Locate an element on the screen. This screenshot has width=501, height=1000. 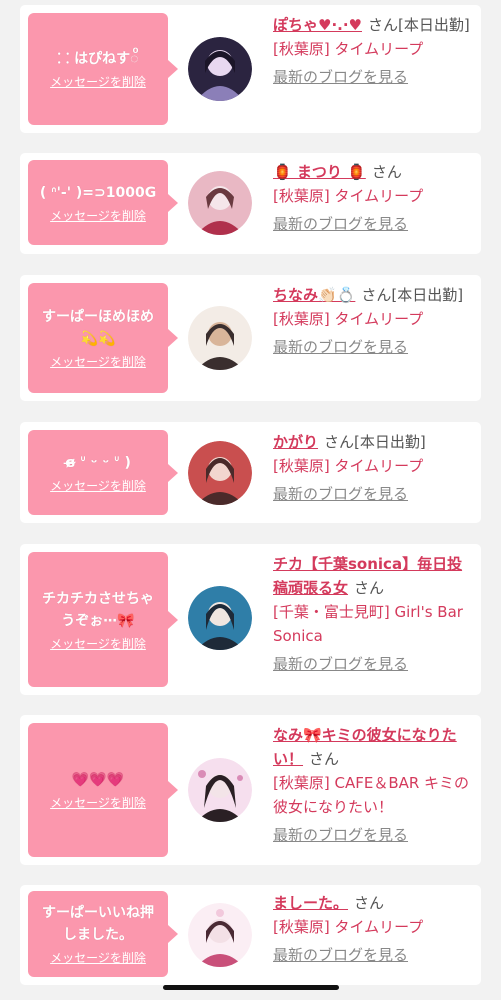
user-info: 🏮 まつり 🏮 さん [秋葉原] タイムリープ 最新のブログを見る is located at coordinates (374, 198).